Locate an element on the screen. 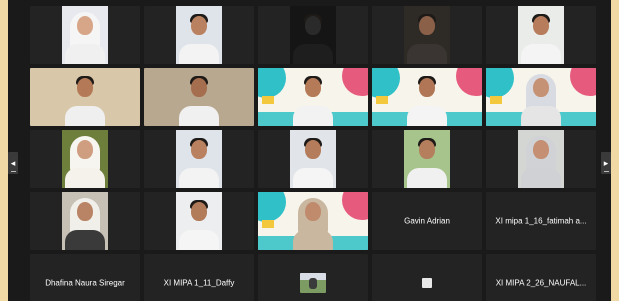 This screenshot has height=301, width=619. participant-tile: XI MIPA 1_11_Daffy is located at coordinates (199, 277).